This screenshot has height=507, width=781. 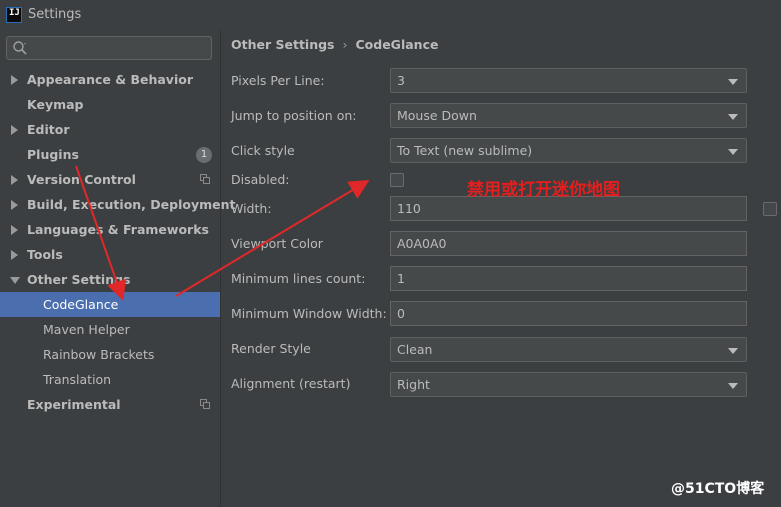 I want to click on select-value: Right, so click(x=413, y=384).